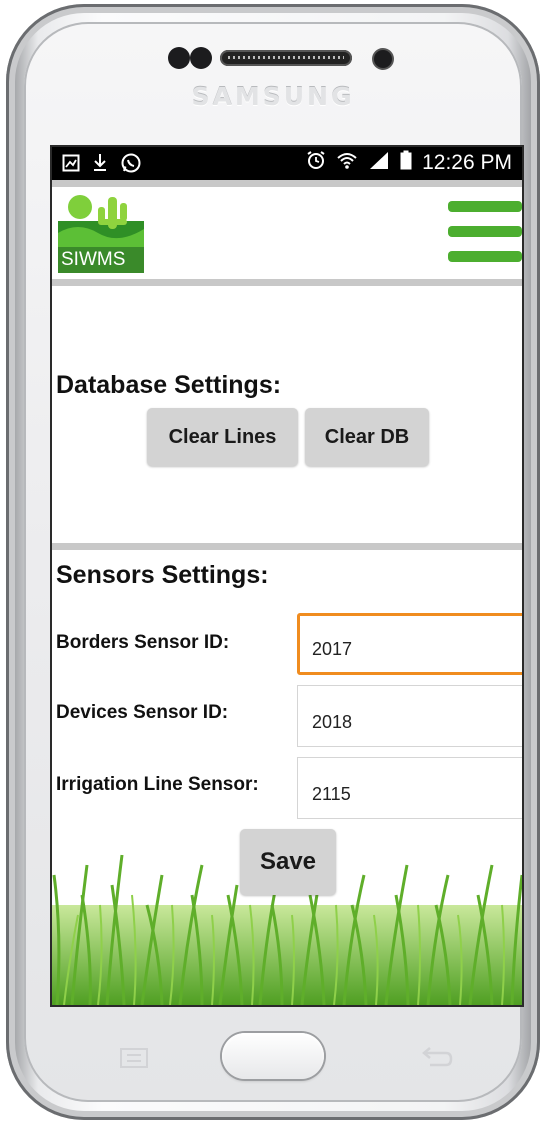 This screenshot has width=546, height=1125. I want to click on clear-db-button: Clear DB, so click(367, 437).